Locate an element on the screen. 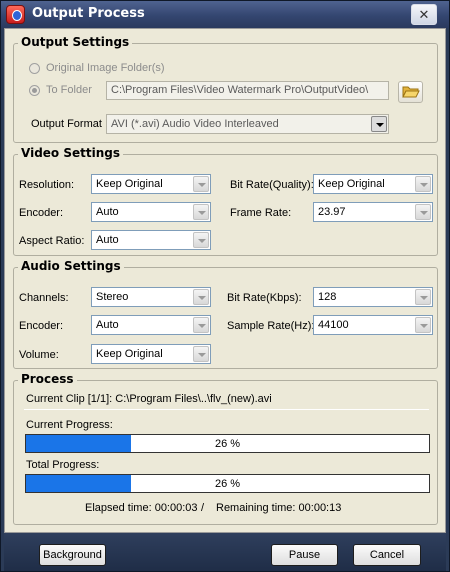  resolution-label: Resolution: is located at coordinates (47, 185).